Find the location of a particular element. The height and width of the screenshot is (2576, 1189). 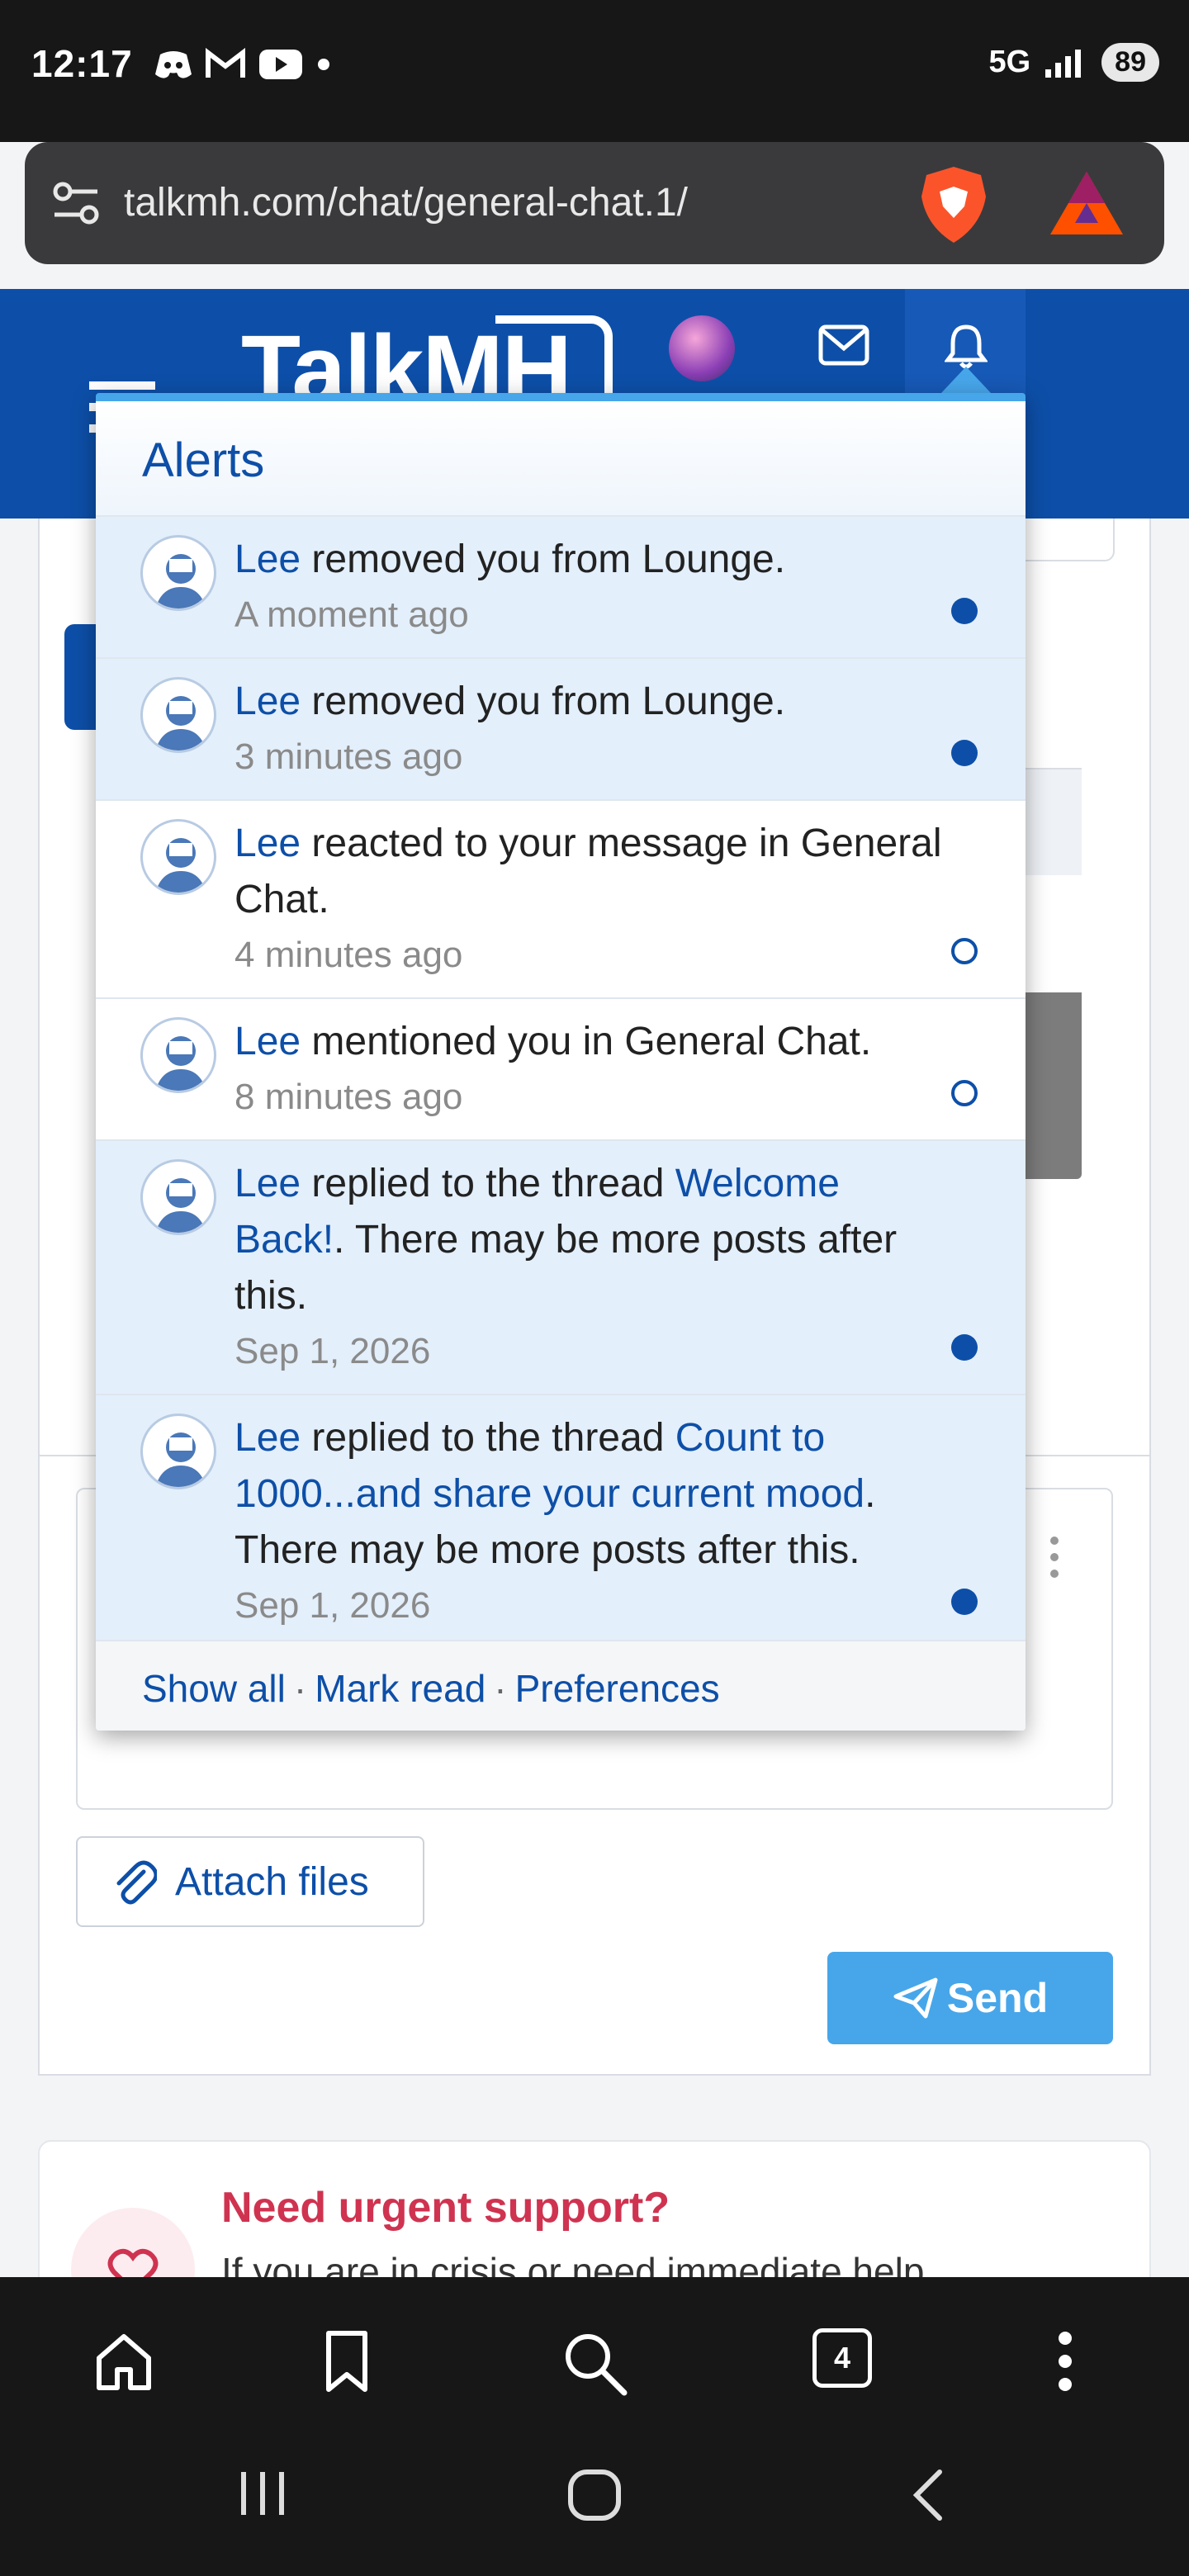

attach-files-label: Attach files is located at coordinates (272, 1881).